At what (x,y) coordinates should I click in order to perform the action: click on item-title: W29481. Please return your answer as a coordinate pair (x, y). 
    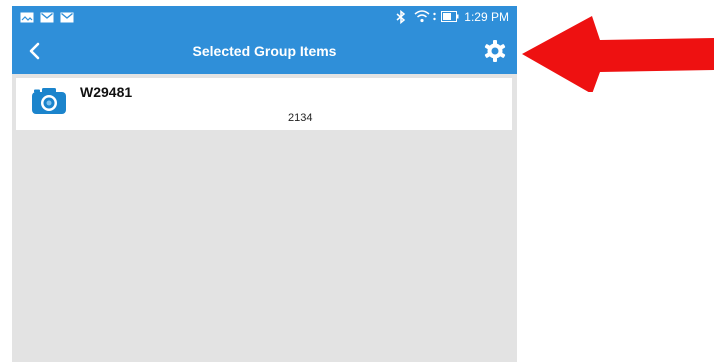
    Looking at the image, I should click on (106, 92).